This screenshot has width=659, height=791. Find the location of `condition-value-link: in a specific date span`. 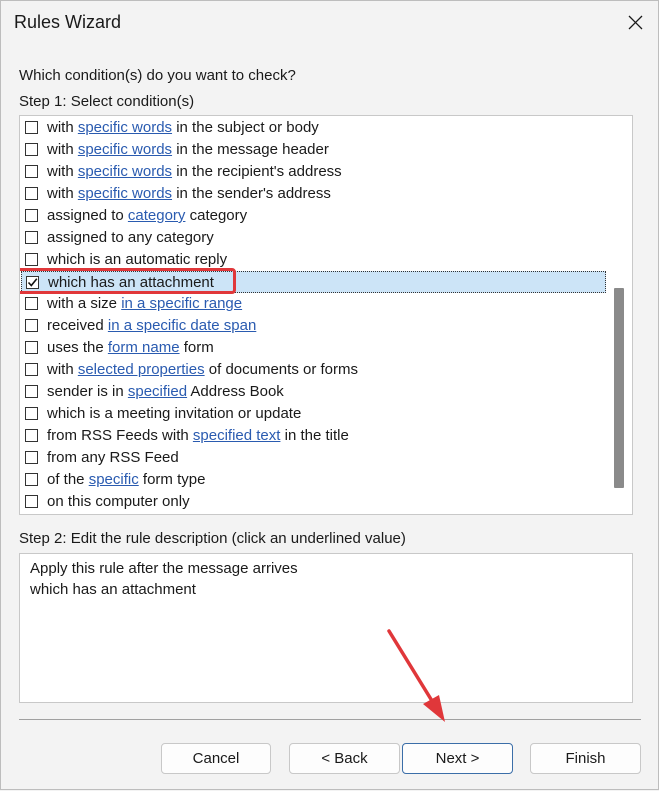

condition-value-link: in a specific date span is located at coordinates (182, 325).